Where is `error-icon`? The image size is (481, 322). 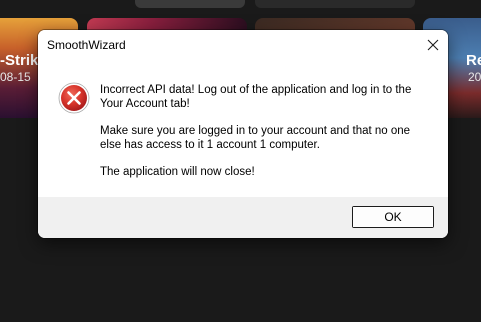
error-icon is located at coordinates (74, 98).